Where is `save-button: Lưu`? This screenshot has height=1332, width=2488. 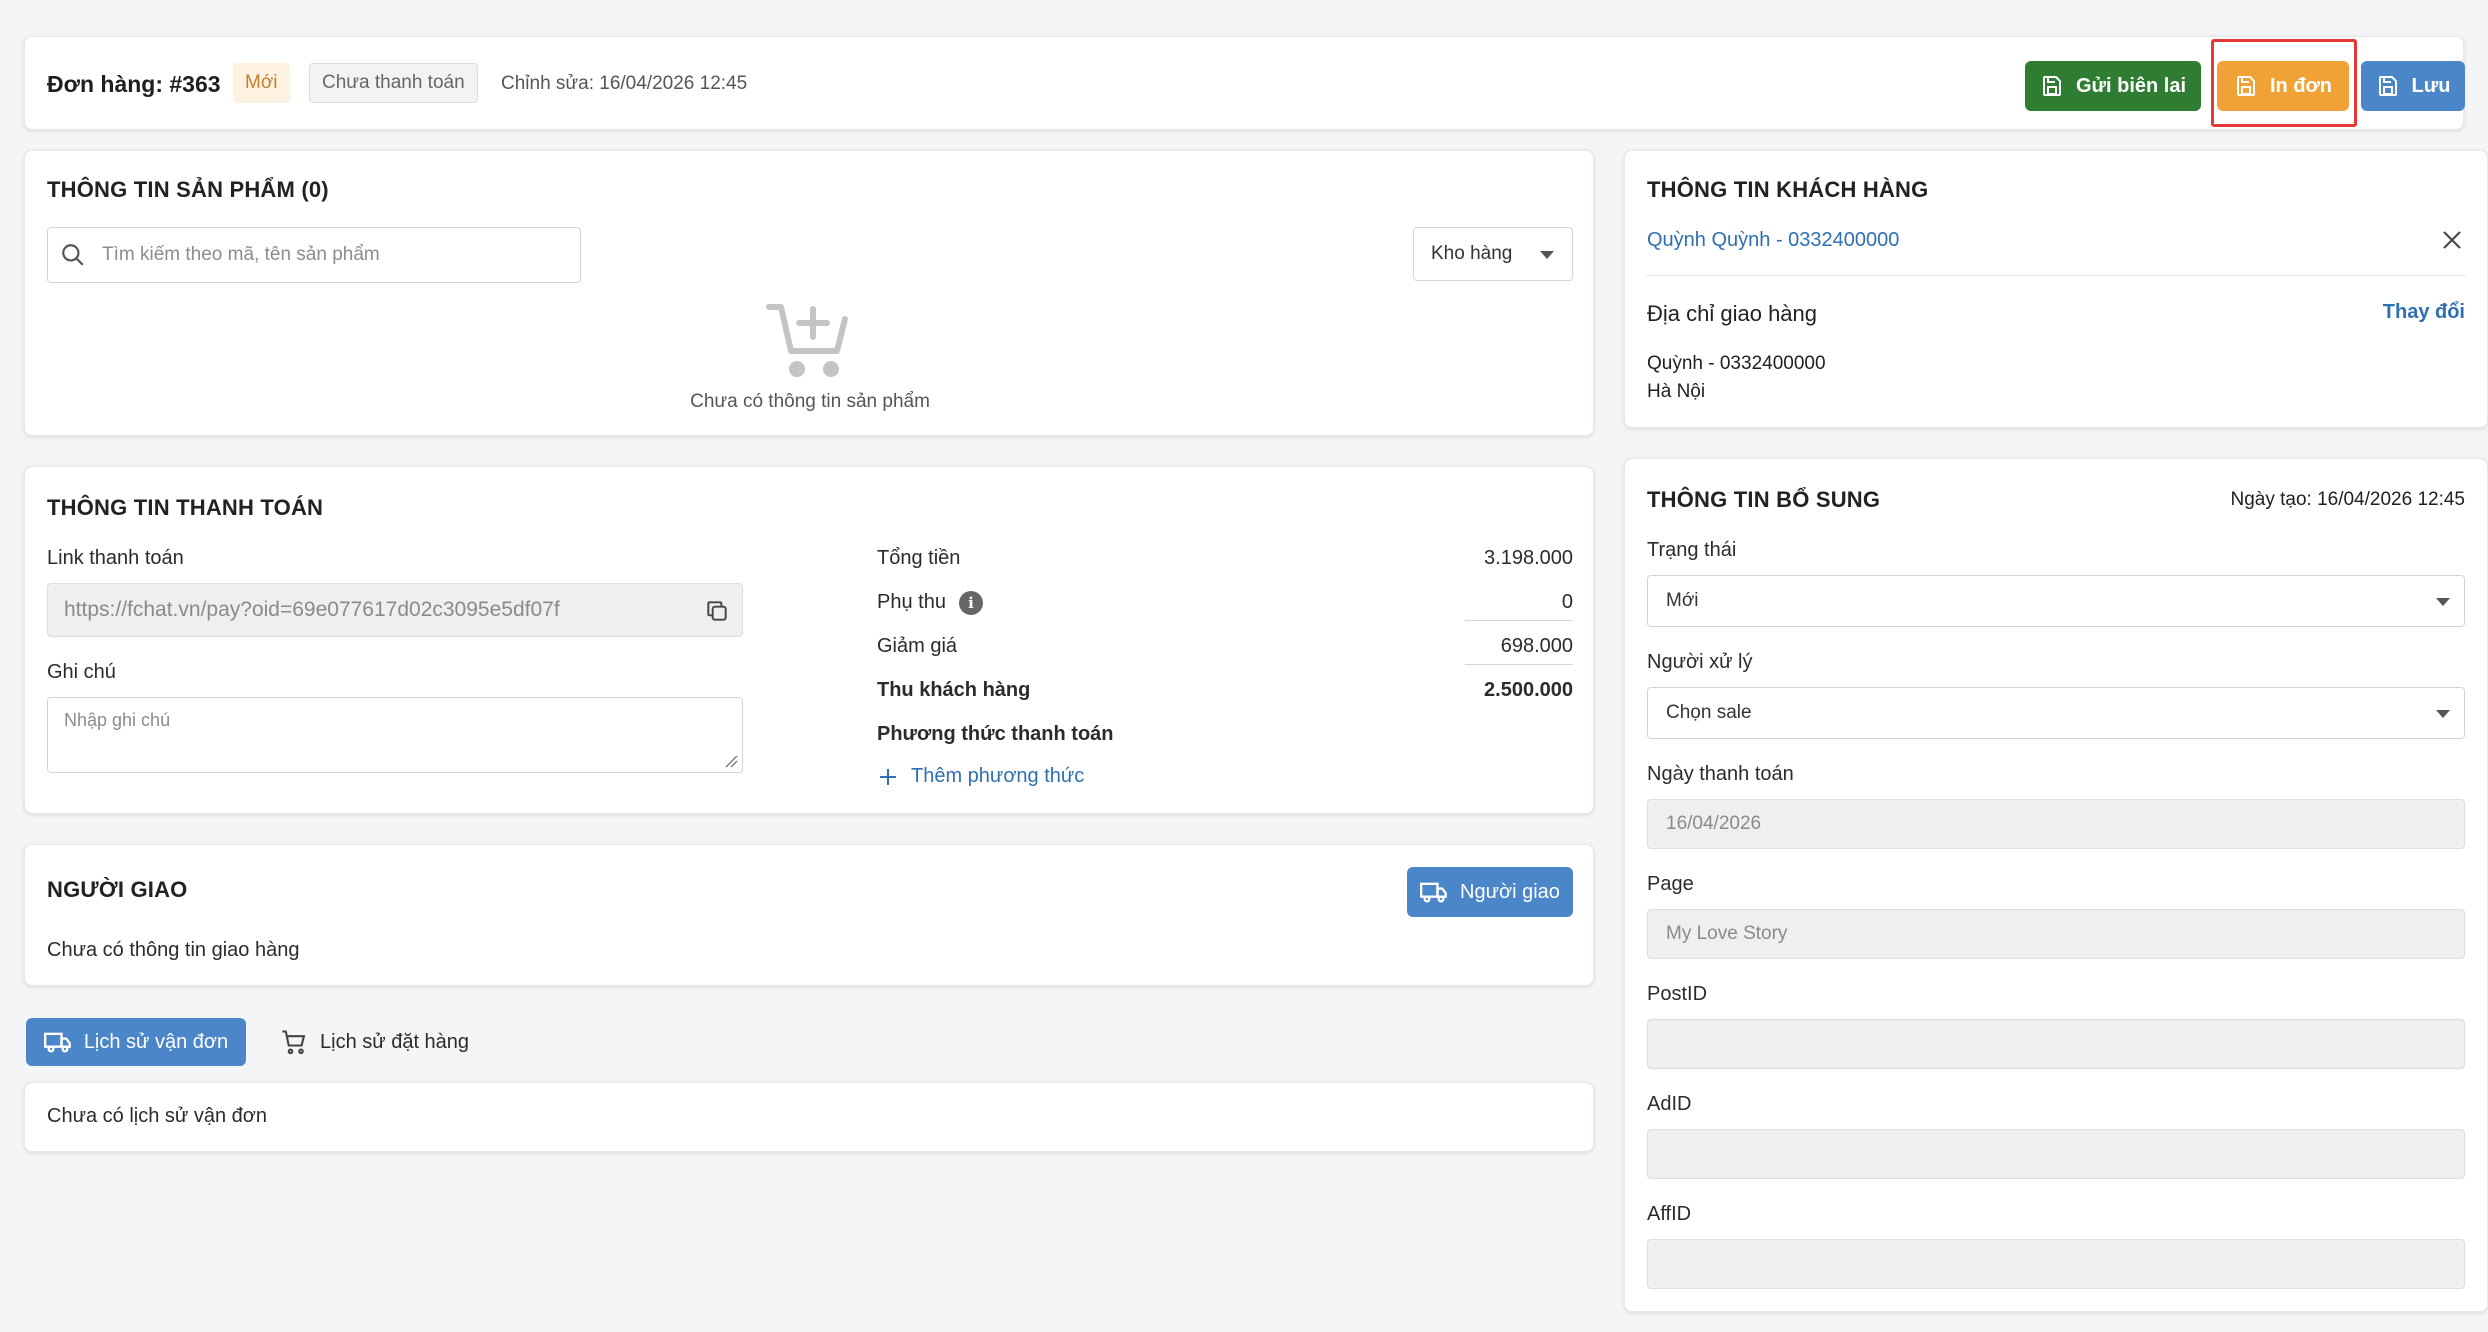
save-button: Lưu is located at coordinates (2413, 86).